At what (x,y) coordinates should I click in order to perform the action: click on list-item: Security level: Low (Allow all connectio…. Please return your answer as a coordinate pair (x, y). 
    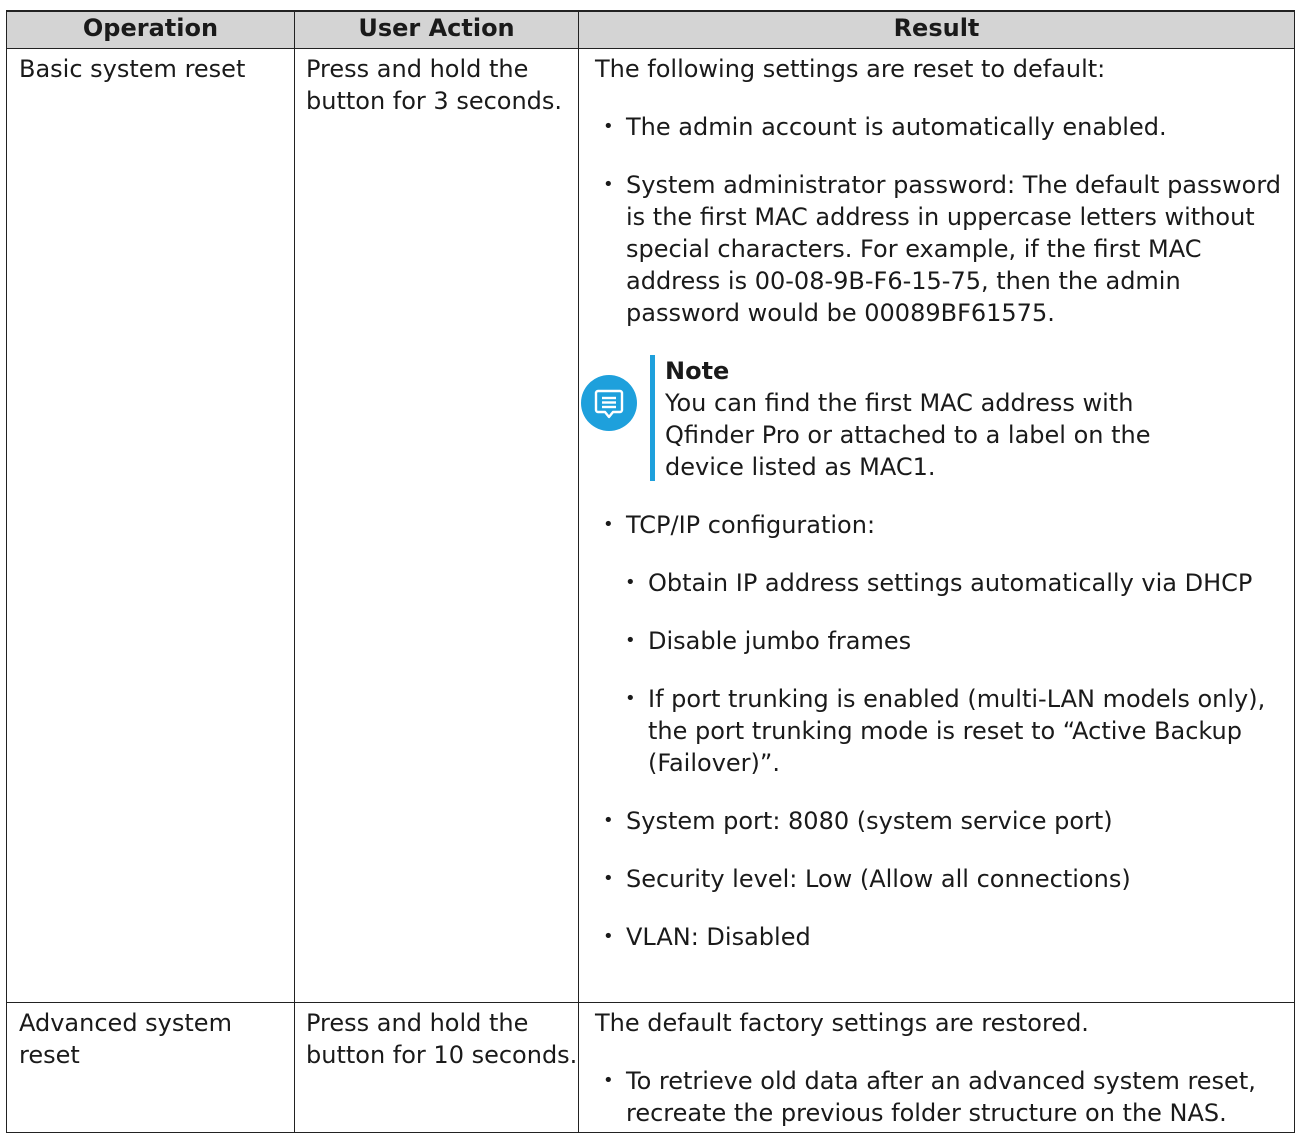
    Looking at the image, I should click on (941, 879).